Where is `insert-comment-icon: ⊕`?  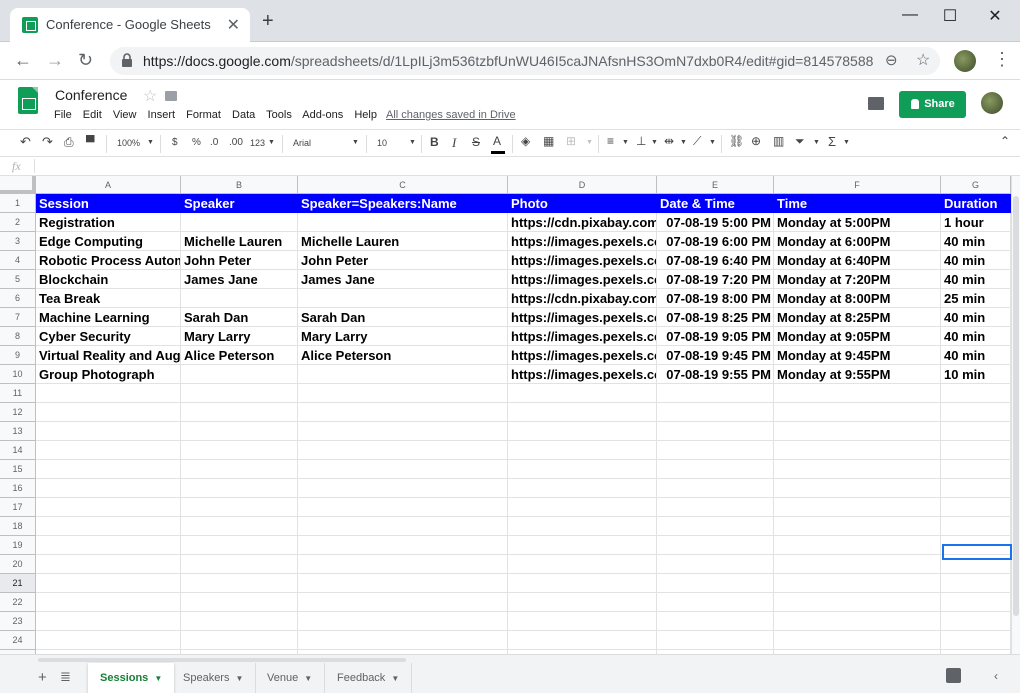 insert-comment-icon: ⊕ is located at coordinates (756, 141).